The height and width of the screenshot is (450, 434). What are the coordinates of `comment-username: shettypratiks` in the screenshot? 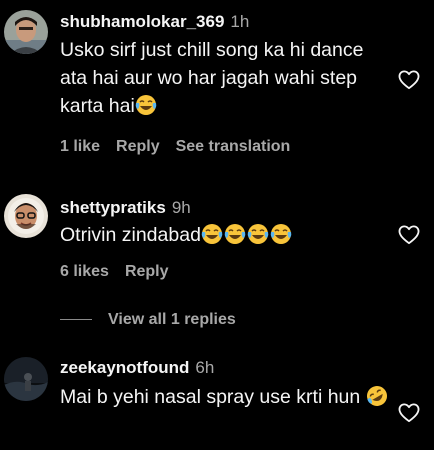 It's located at (113, 207).